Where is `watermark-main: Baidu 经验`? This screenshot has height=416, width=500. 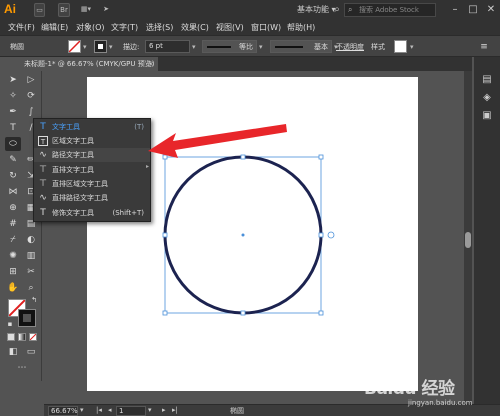 watermark-main: Baidu 经验 is located at coordinates (409, 389).